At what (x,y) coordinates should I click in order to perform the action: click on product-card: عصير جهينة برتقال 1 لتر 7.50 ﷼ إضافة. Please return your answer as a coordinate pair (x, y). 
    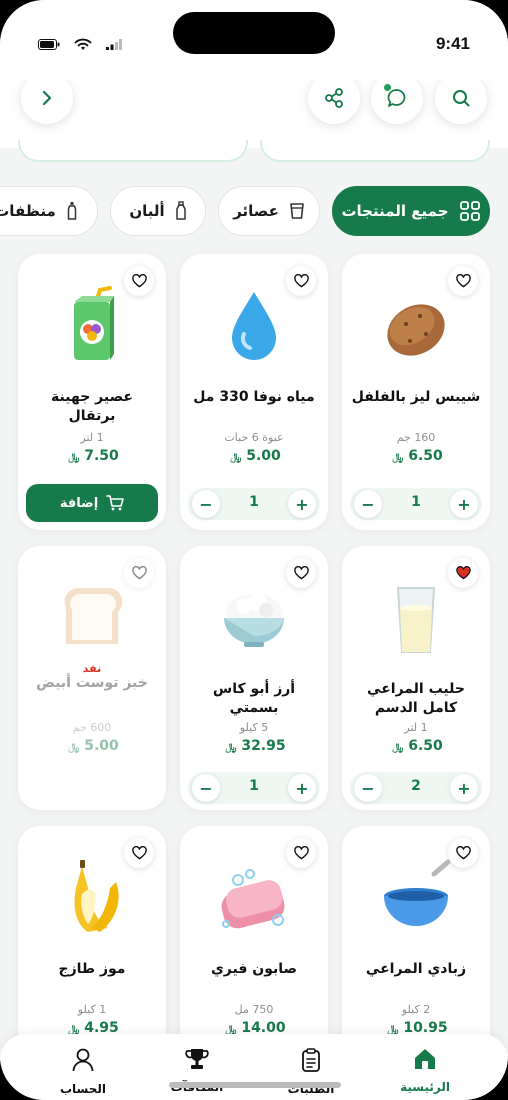
    Looking at the image, I should click on (92, 392).